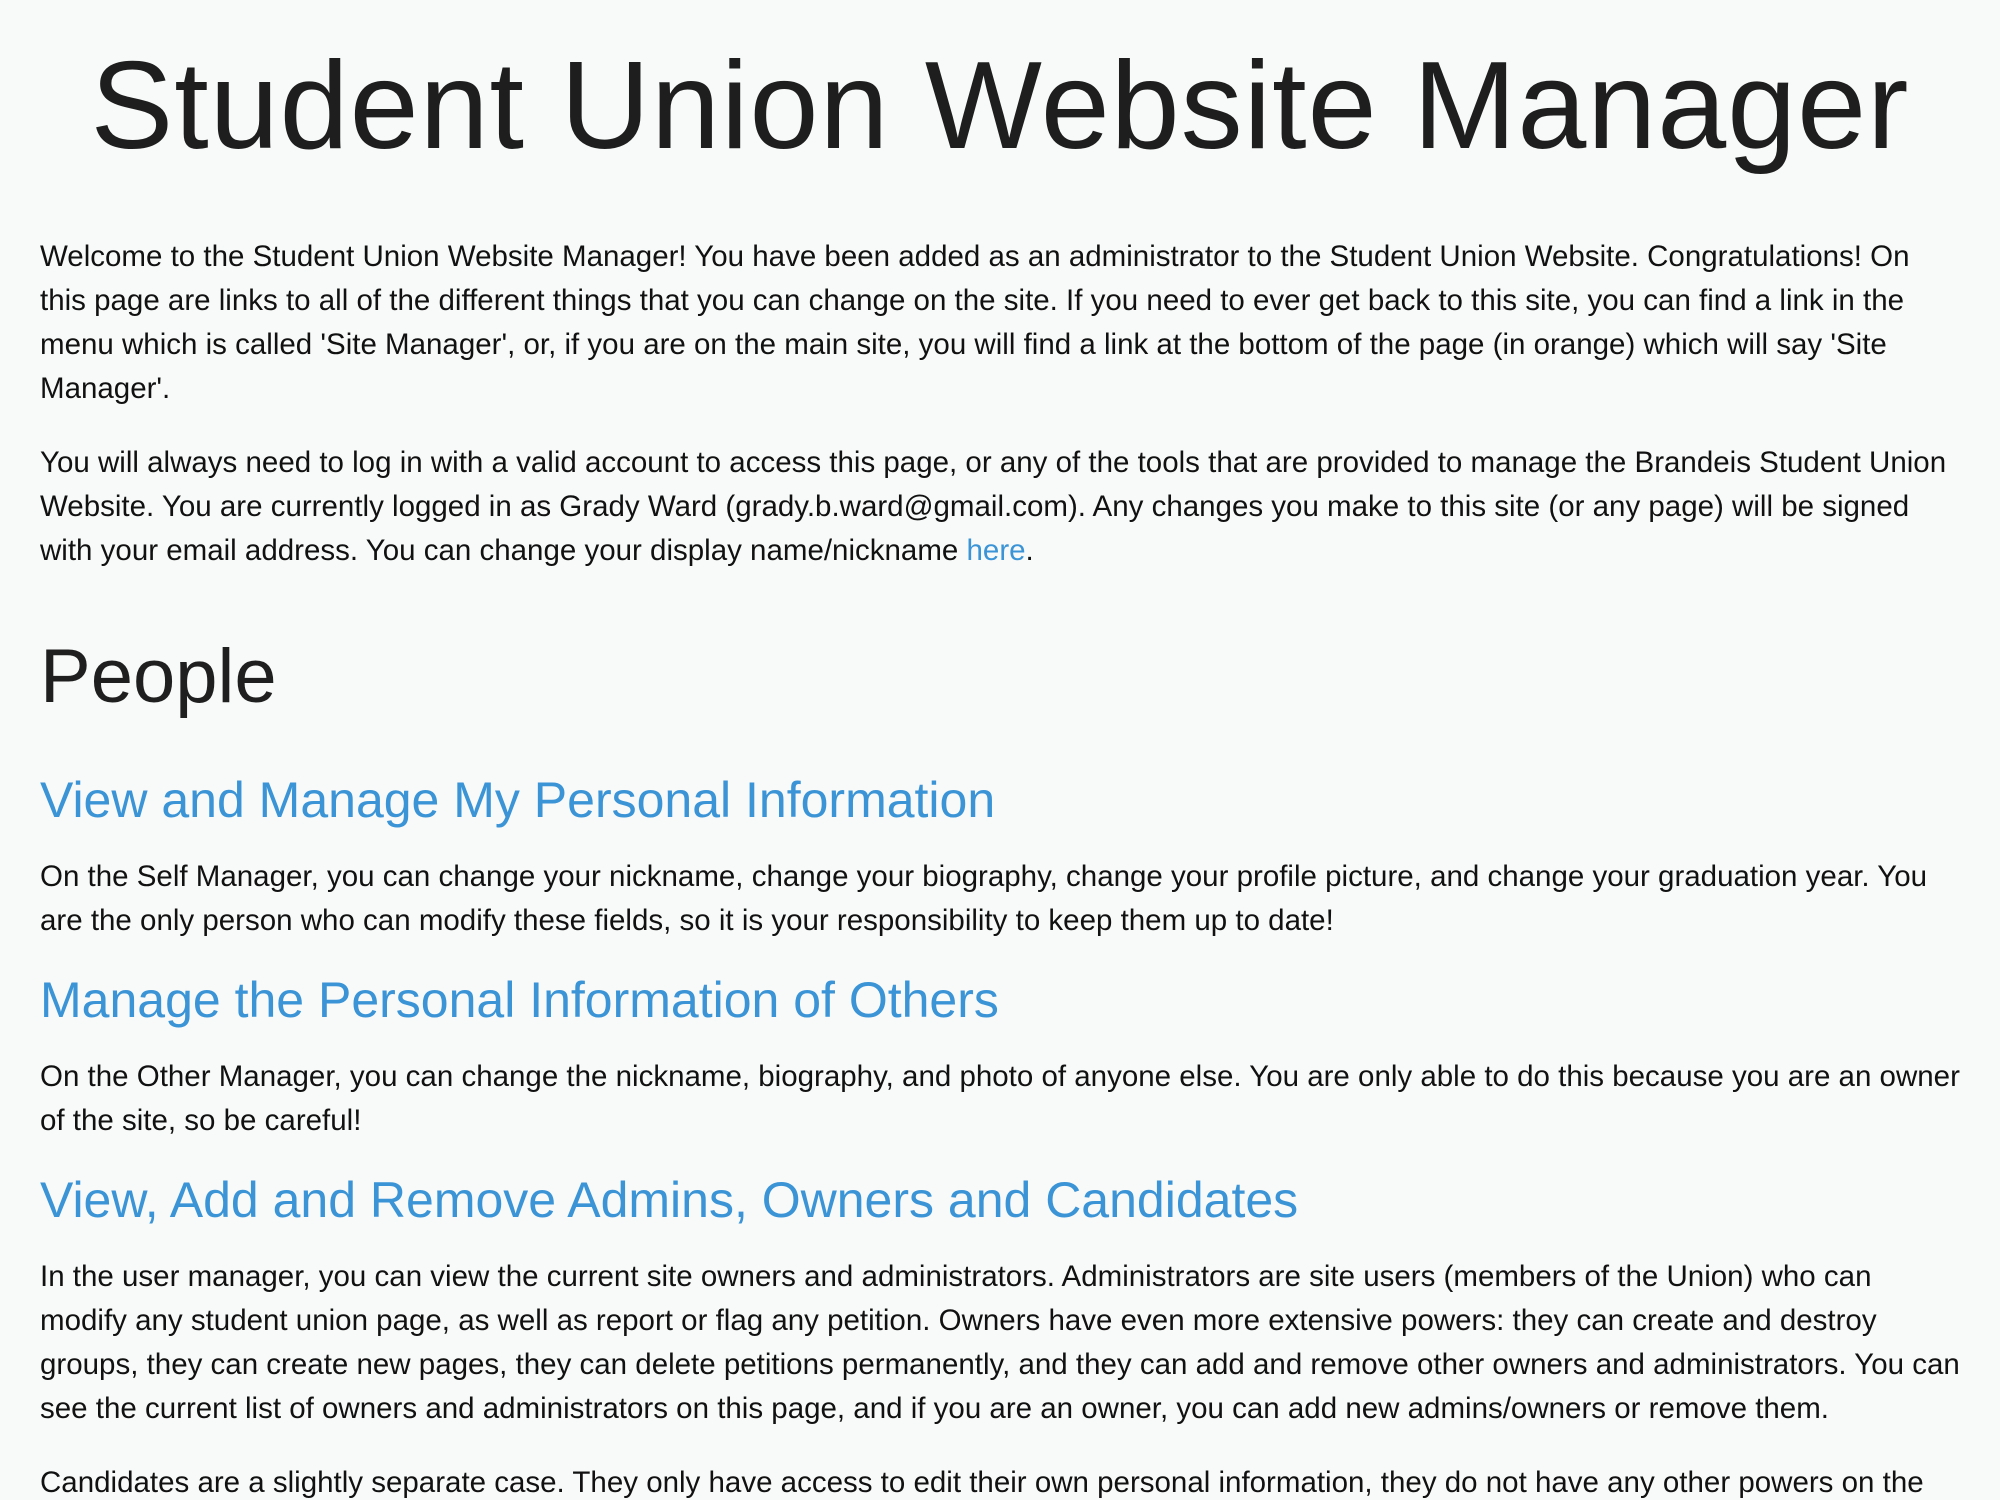 This screenshot has height=1500, width=2000. I want to click on change-nickname-link: here, so click(996, 550).